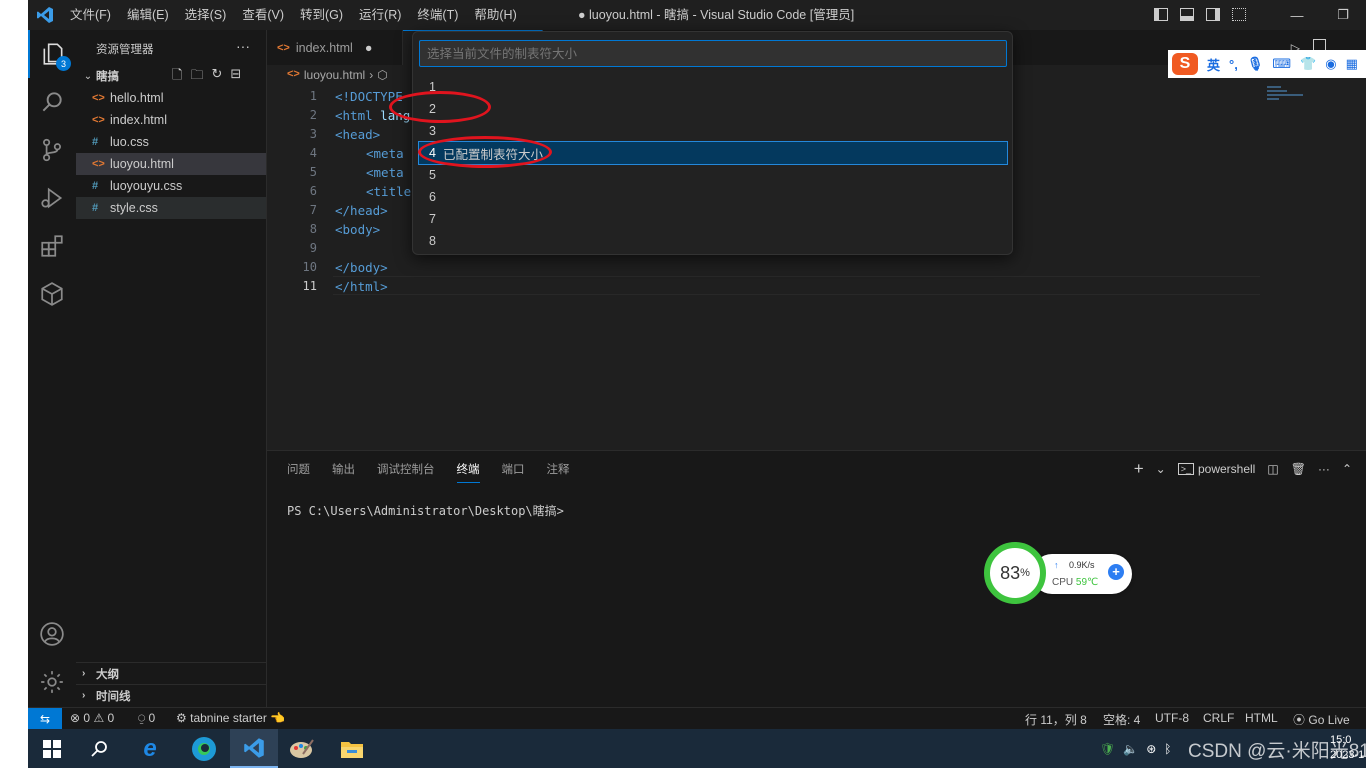  I want to click on code-line: </html>, so click(361, 286).